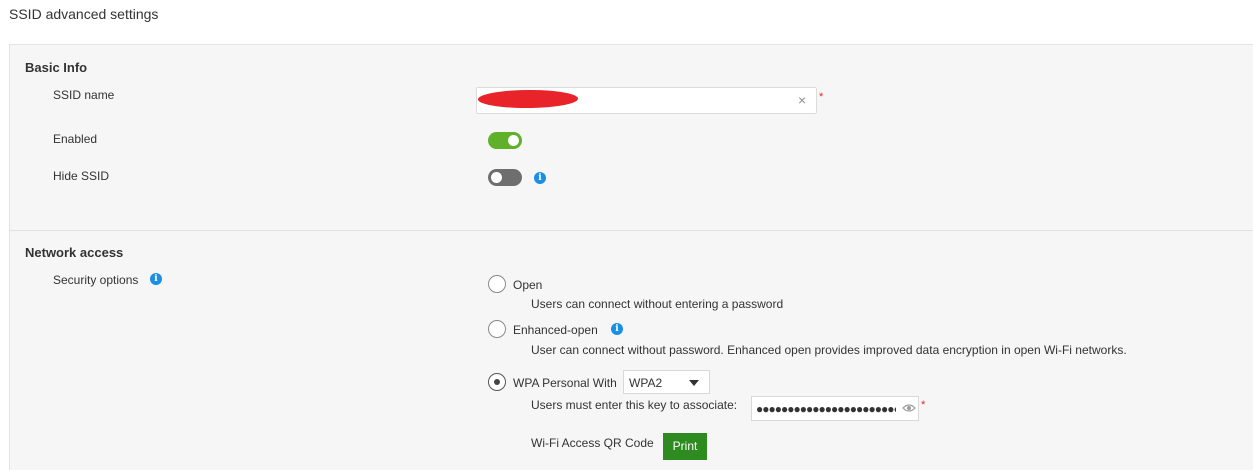  Describe the element at coordinates (592, 443) in the screenshot. I see `qr-code-label: Wi-Fi Access QR Code` at that location.